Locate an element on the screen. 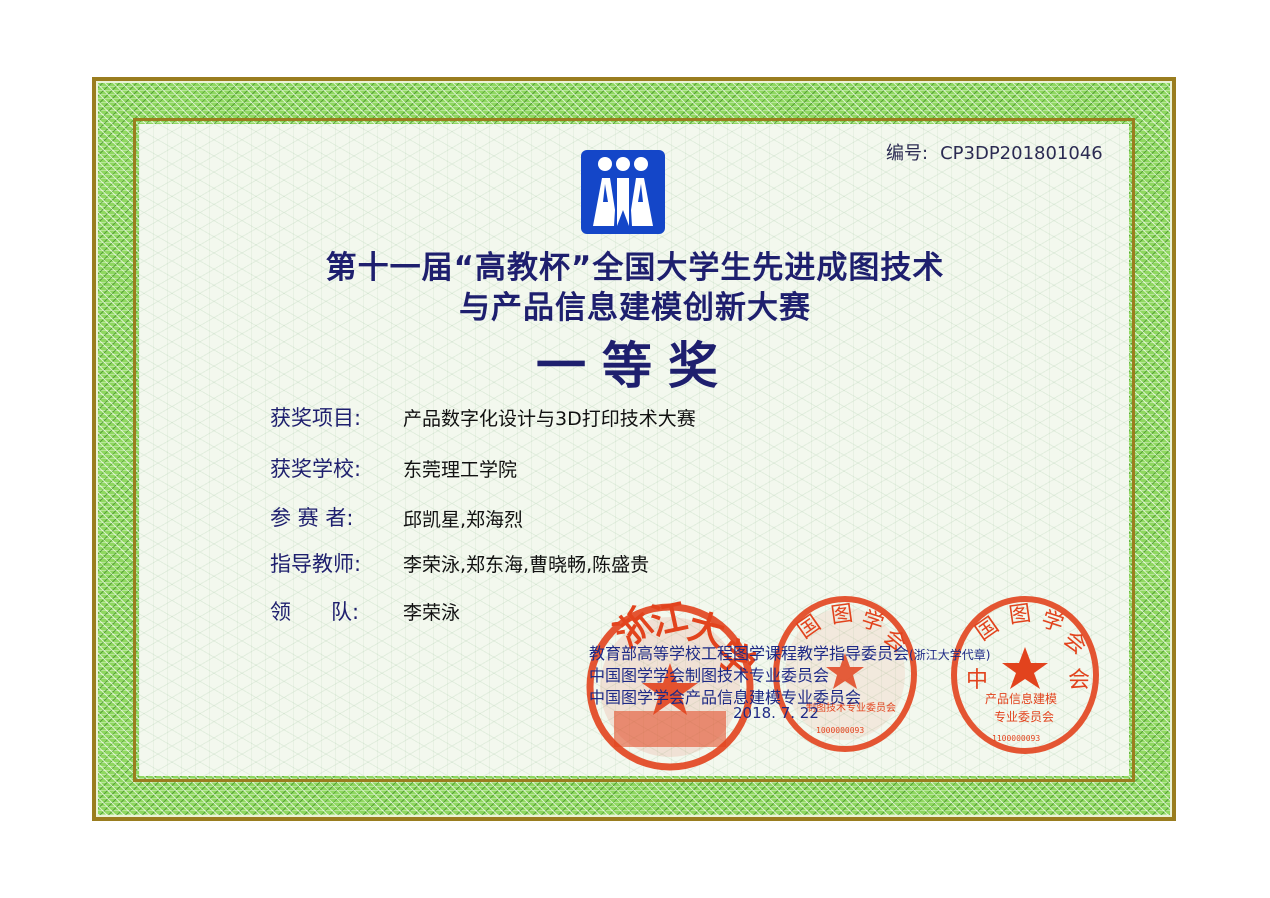  serial-value: CP3DP201801046 is located at coordinates (1021, 153).